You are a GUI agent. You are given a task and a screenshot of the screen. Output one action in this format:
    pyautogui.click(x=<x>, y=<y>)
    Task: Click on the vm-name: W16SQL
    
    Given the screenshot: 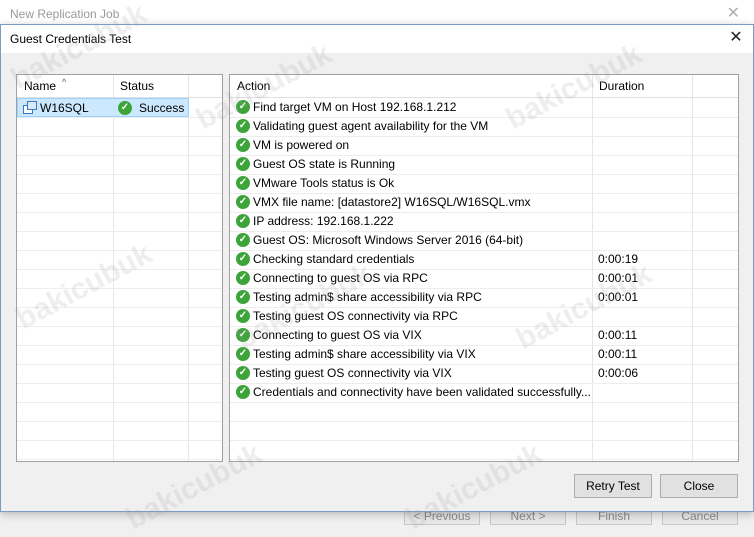 What is the action you would take?
    pyautogui.click(x=64, y=108)
    